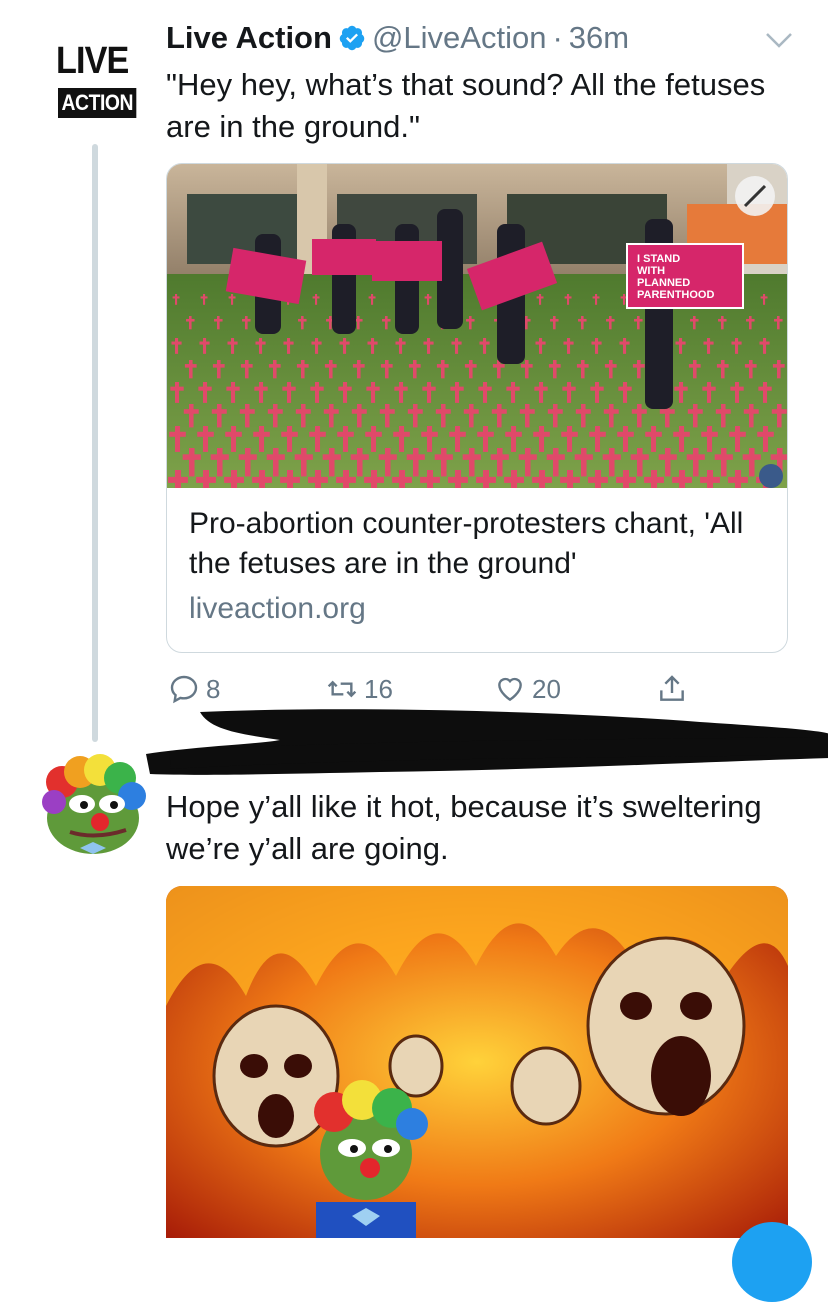 The image size is (828, 1302). I want to click on svg-text: WITH, so click(651, 271).